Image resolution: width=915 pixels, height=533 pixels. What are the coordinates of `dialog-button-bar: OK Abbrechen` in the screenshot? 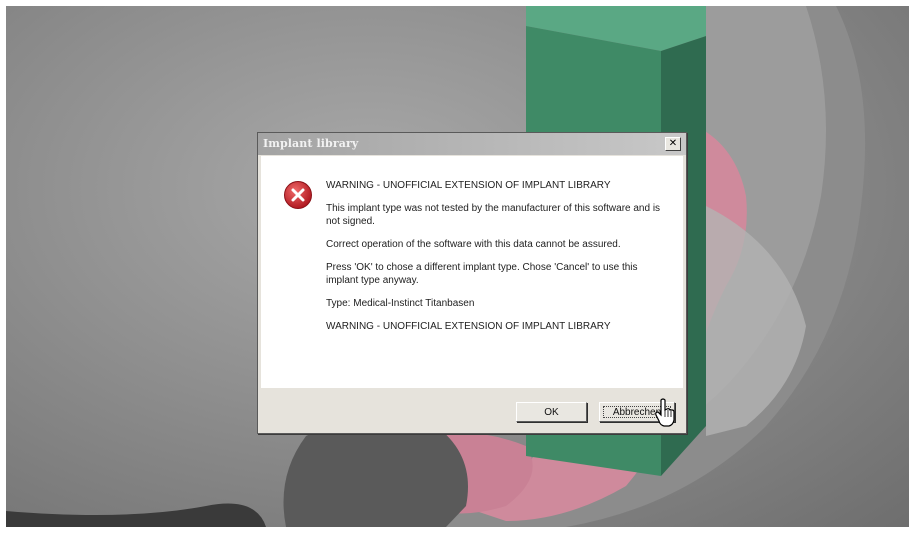 It's located at (472, 411).